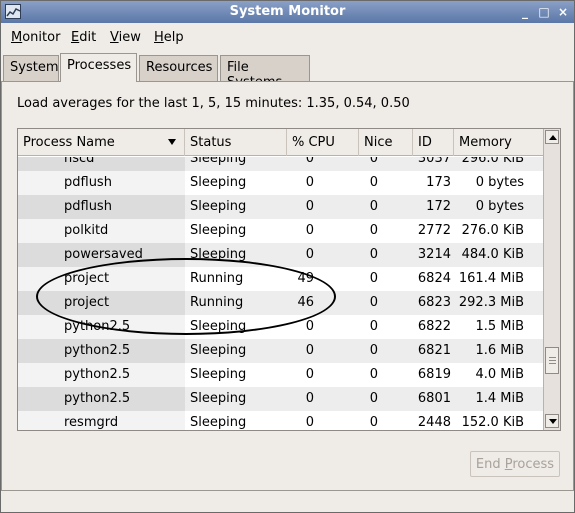  Describe the element at coordinates (499, 398) in the screenshot. I see `process-memory: 1.4 MiB` at that location.